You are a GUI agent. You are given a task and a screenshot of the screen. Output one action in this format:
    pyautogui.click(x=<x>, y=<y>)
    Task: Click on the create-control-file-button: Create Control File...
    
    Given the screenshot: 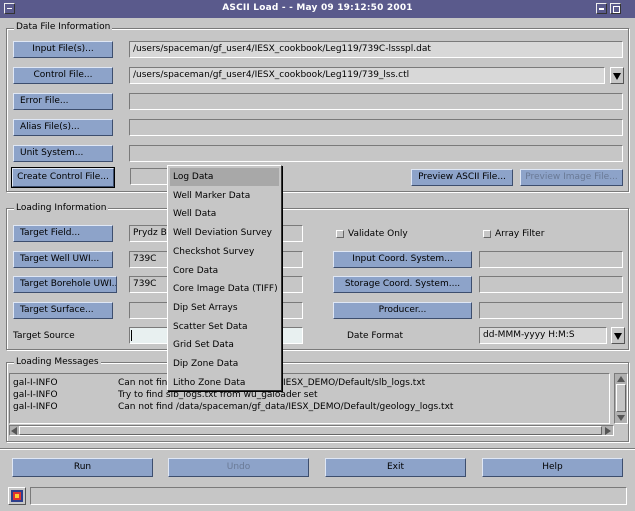 What is the action you would take?
    pyautogui.click(x=63, y=177)
    